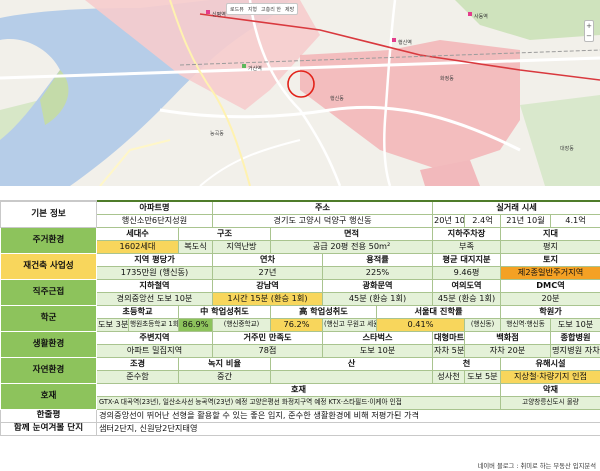 Image resolution: width=600 pixels, height=471 pixels. I want to click on area-value: 공급 20평 전용 50m², so click(351, 246).